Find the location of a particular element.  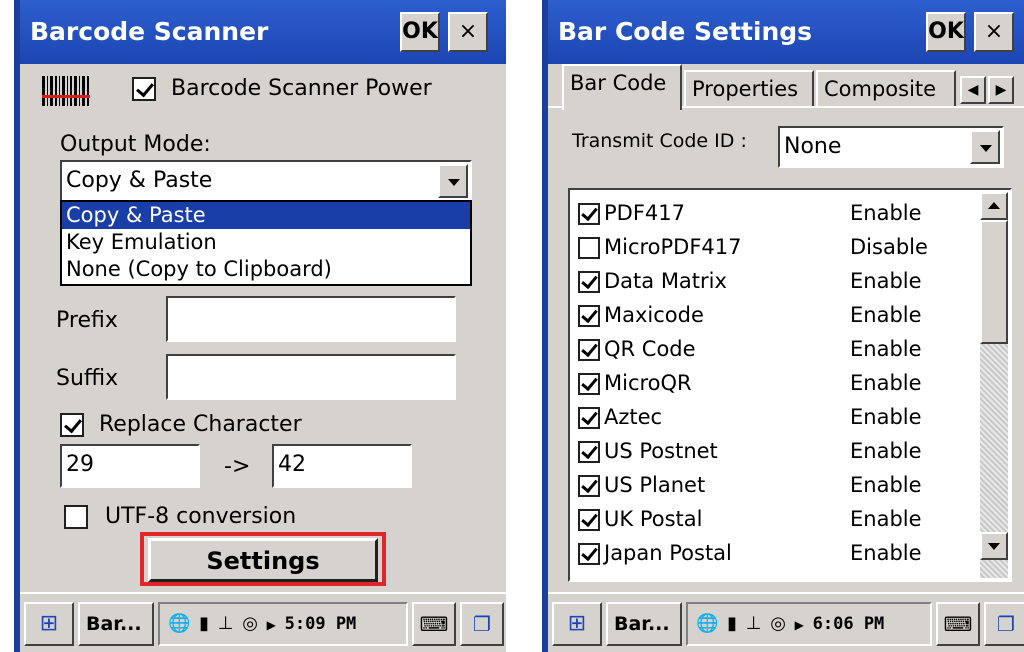

symbology-row: MicroQR Enable is located at coordinates (750, 383).